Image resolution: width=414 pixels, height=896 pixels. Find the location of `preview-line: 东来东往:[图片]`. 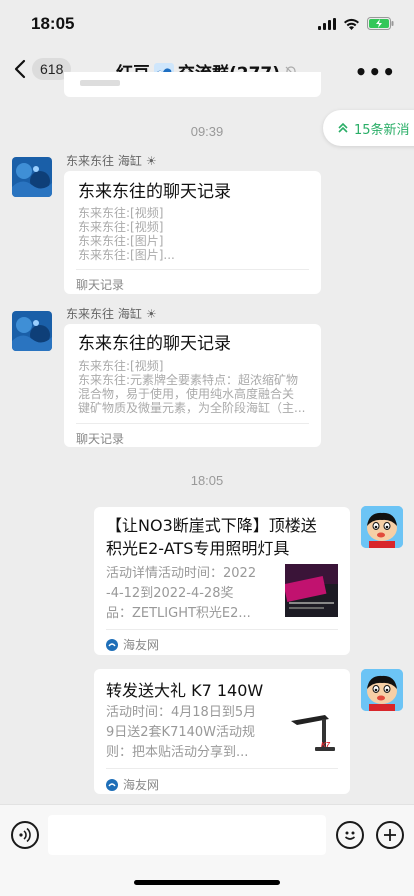

preview-line: 东来东往:[图片] is located at coordinates (121, 241).